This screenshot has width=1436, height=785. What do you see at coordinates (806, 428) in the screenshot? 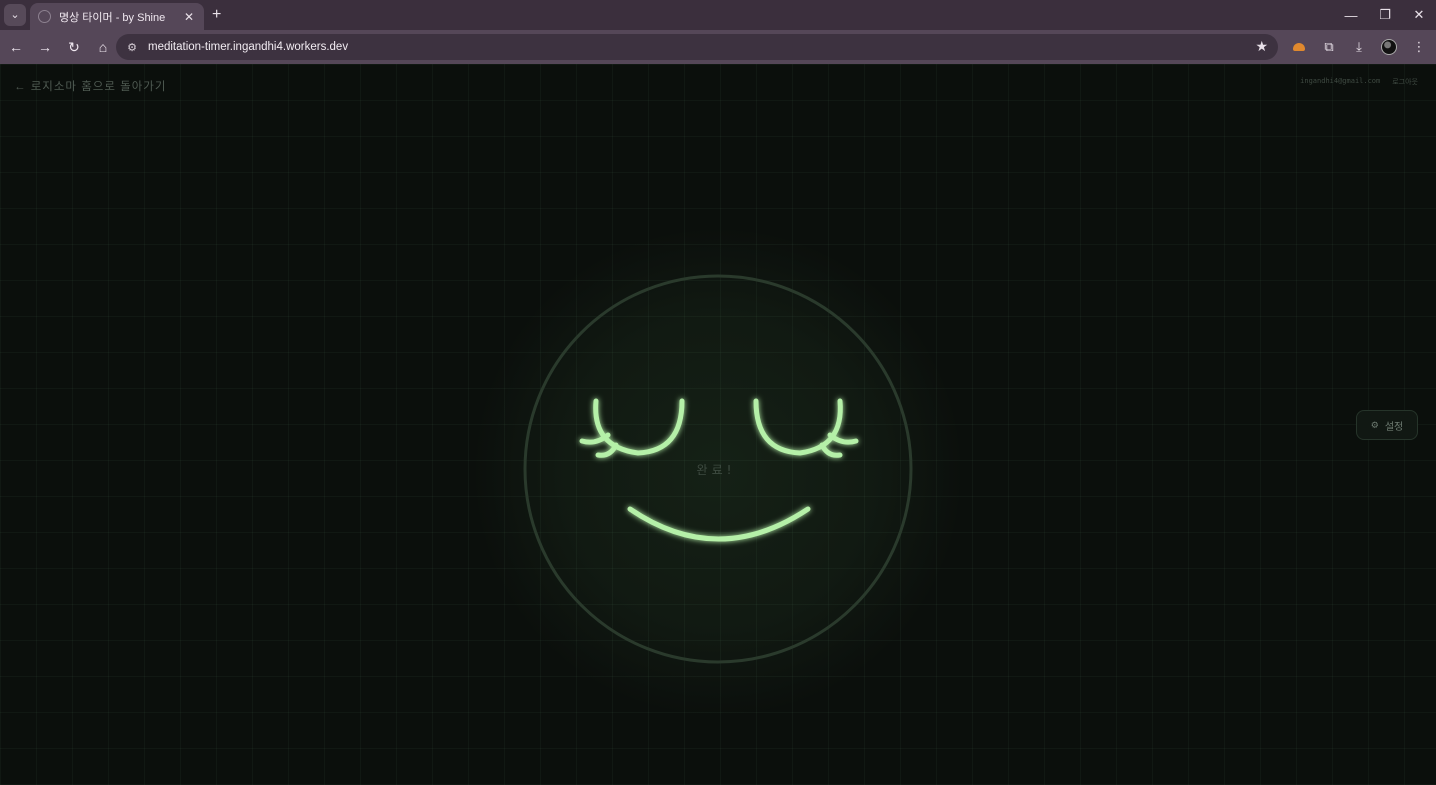
I see `right-closed-eye` at bounding box center [806, 428].